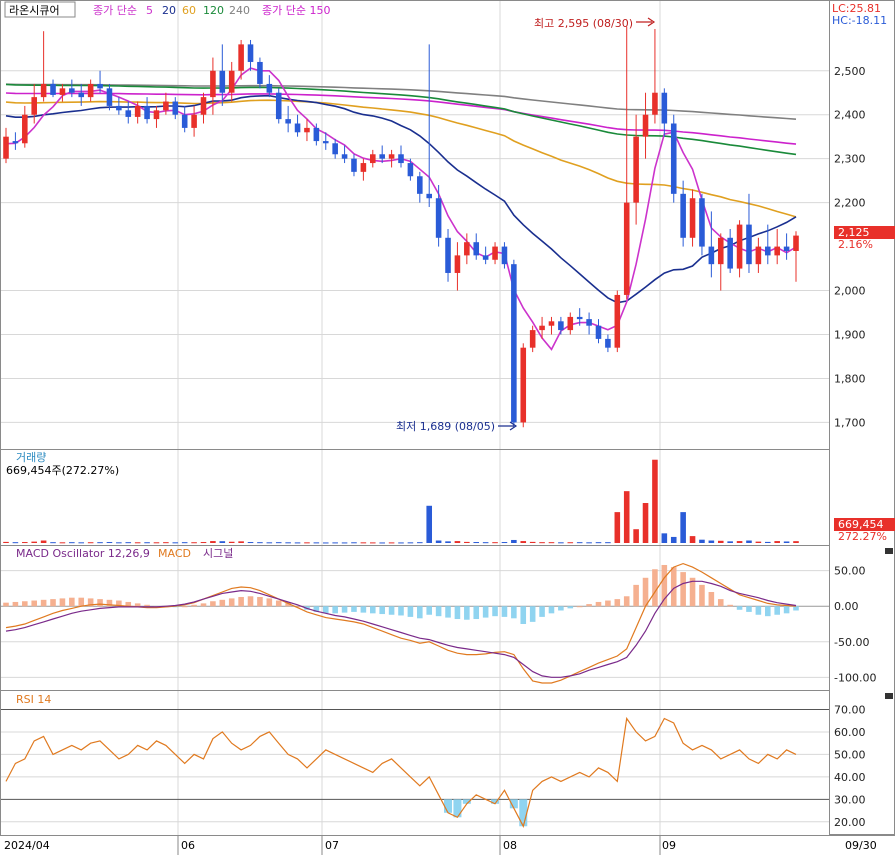  Describe the element at coordinates (218, 553) in the screenshot. I see `signal-title: 시그널` at that location.